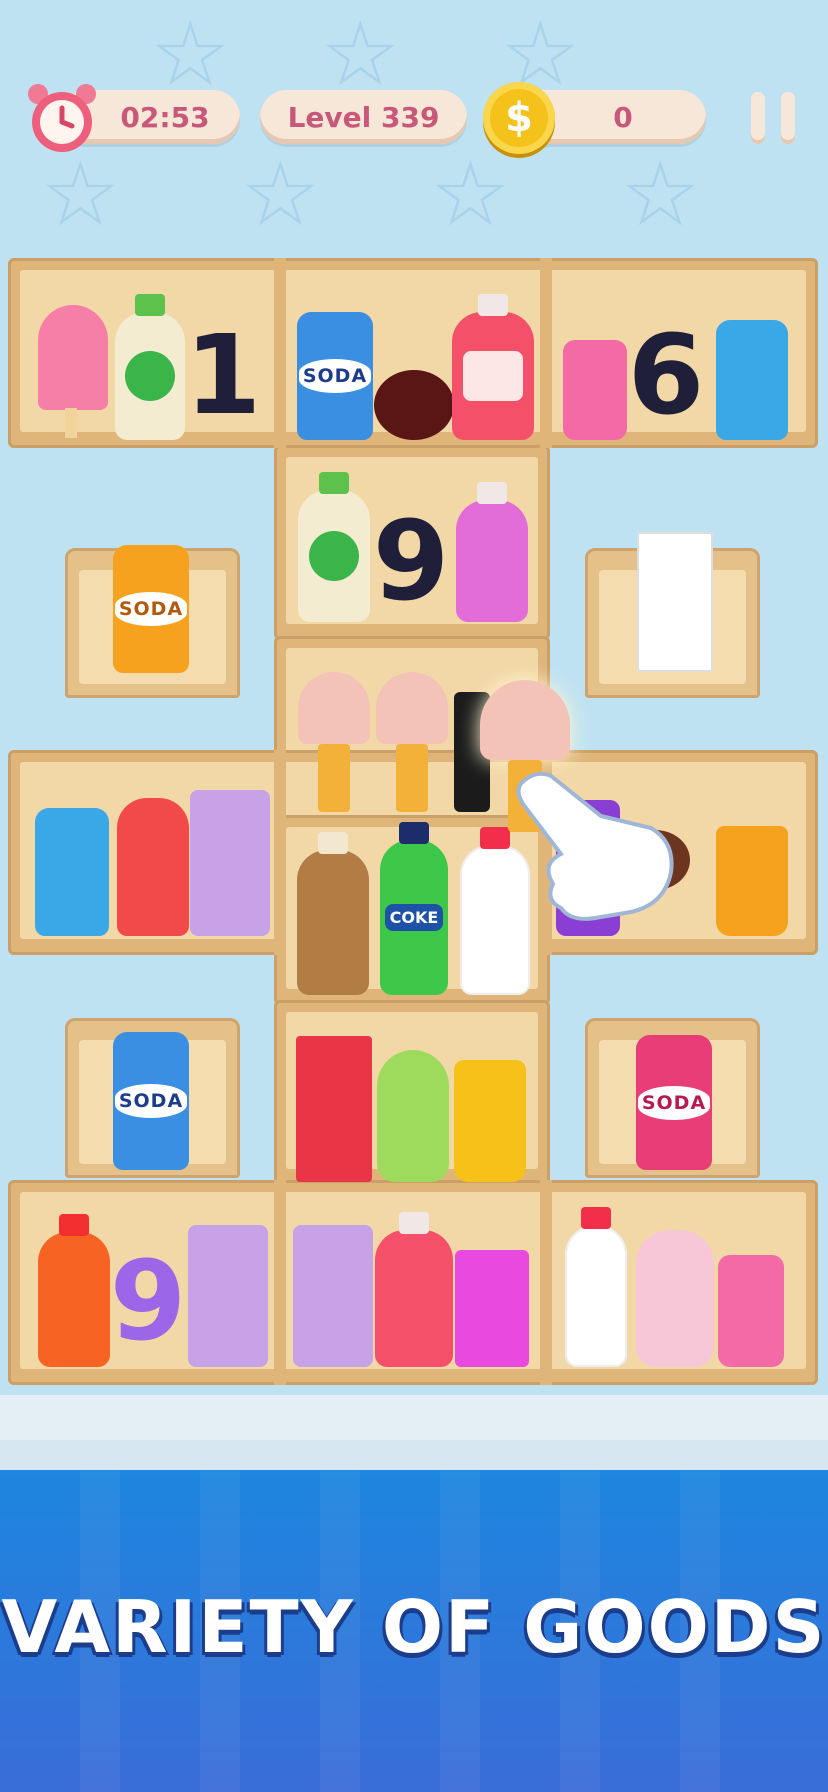 This screenshot has width=828, height=1792. Describe the element at coordinates (71, 423) in the screenshot. I see `ice-cream-stick` at that location.